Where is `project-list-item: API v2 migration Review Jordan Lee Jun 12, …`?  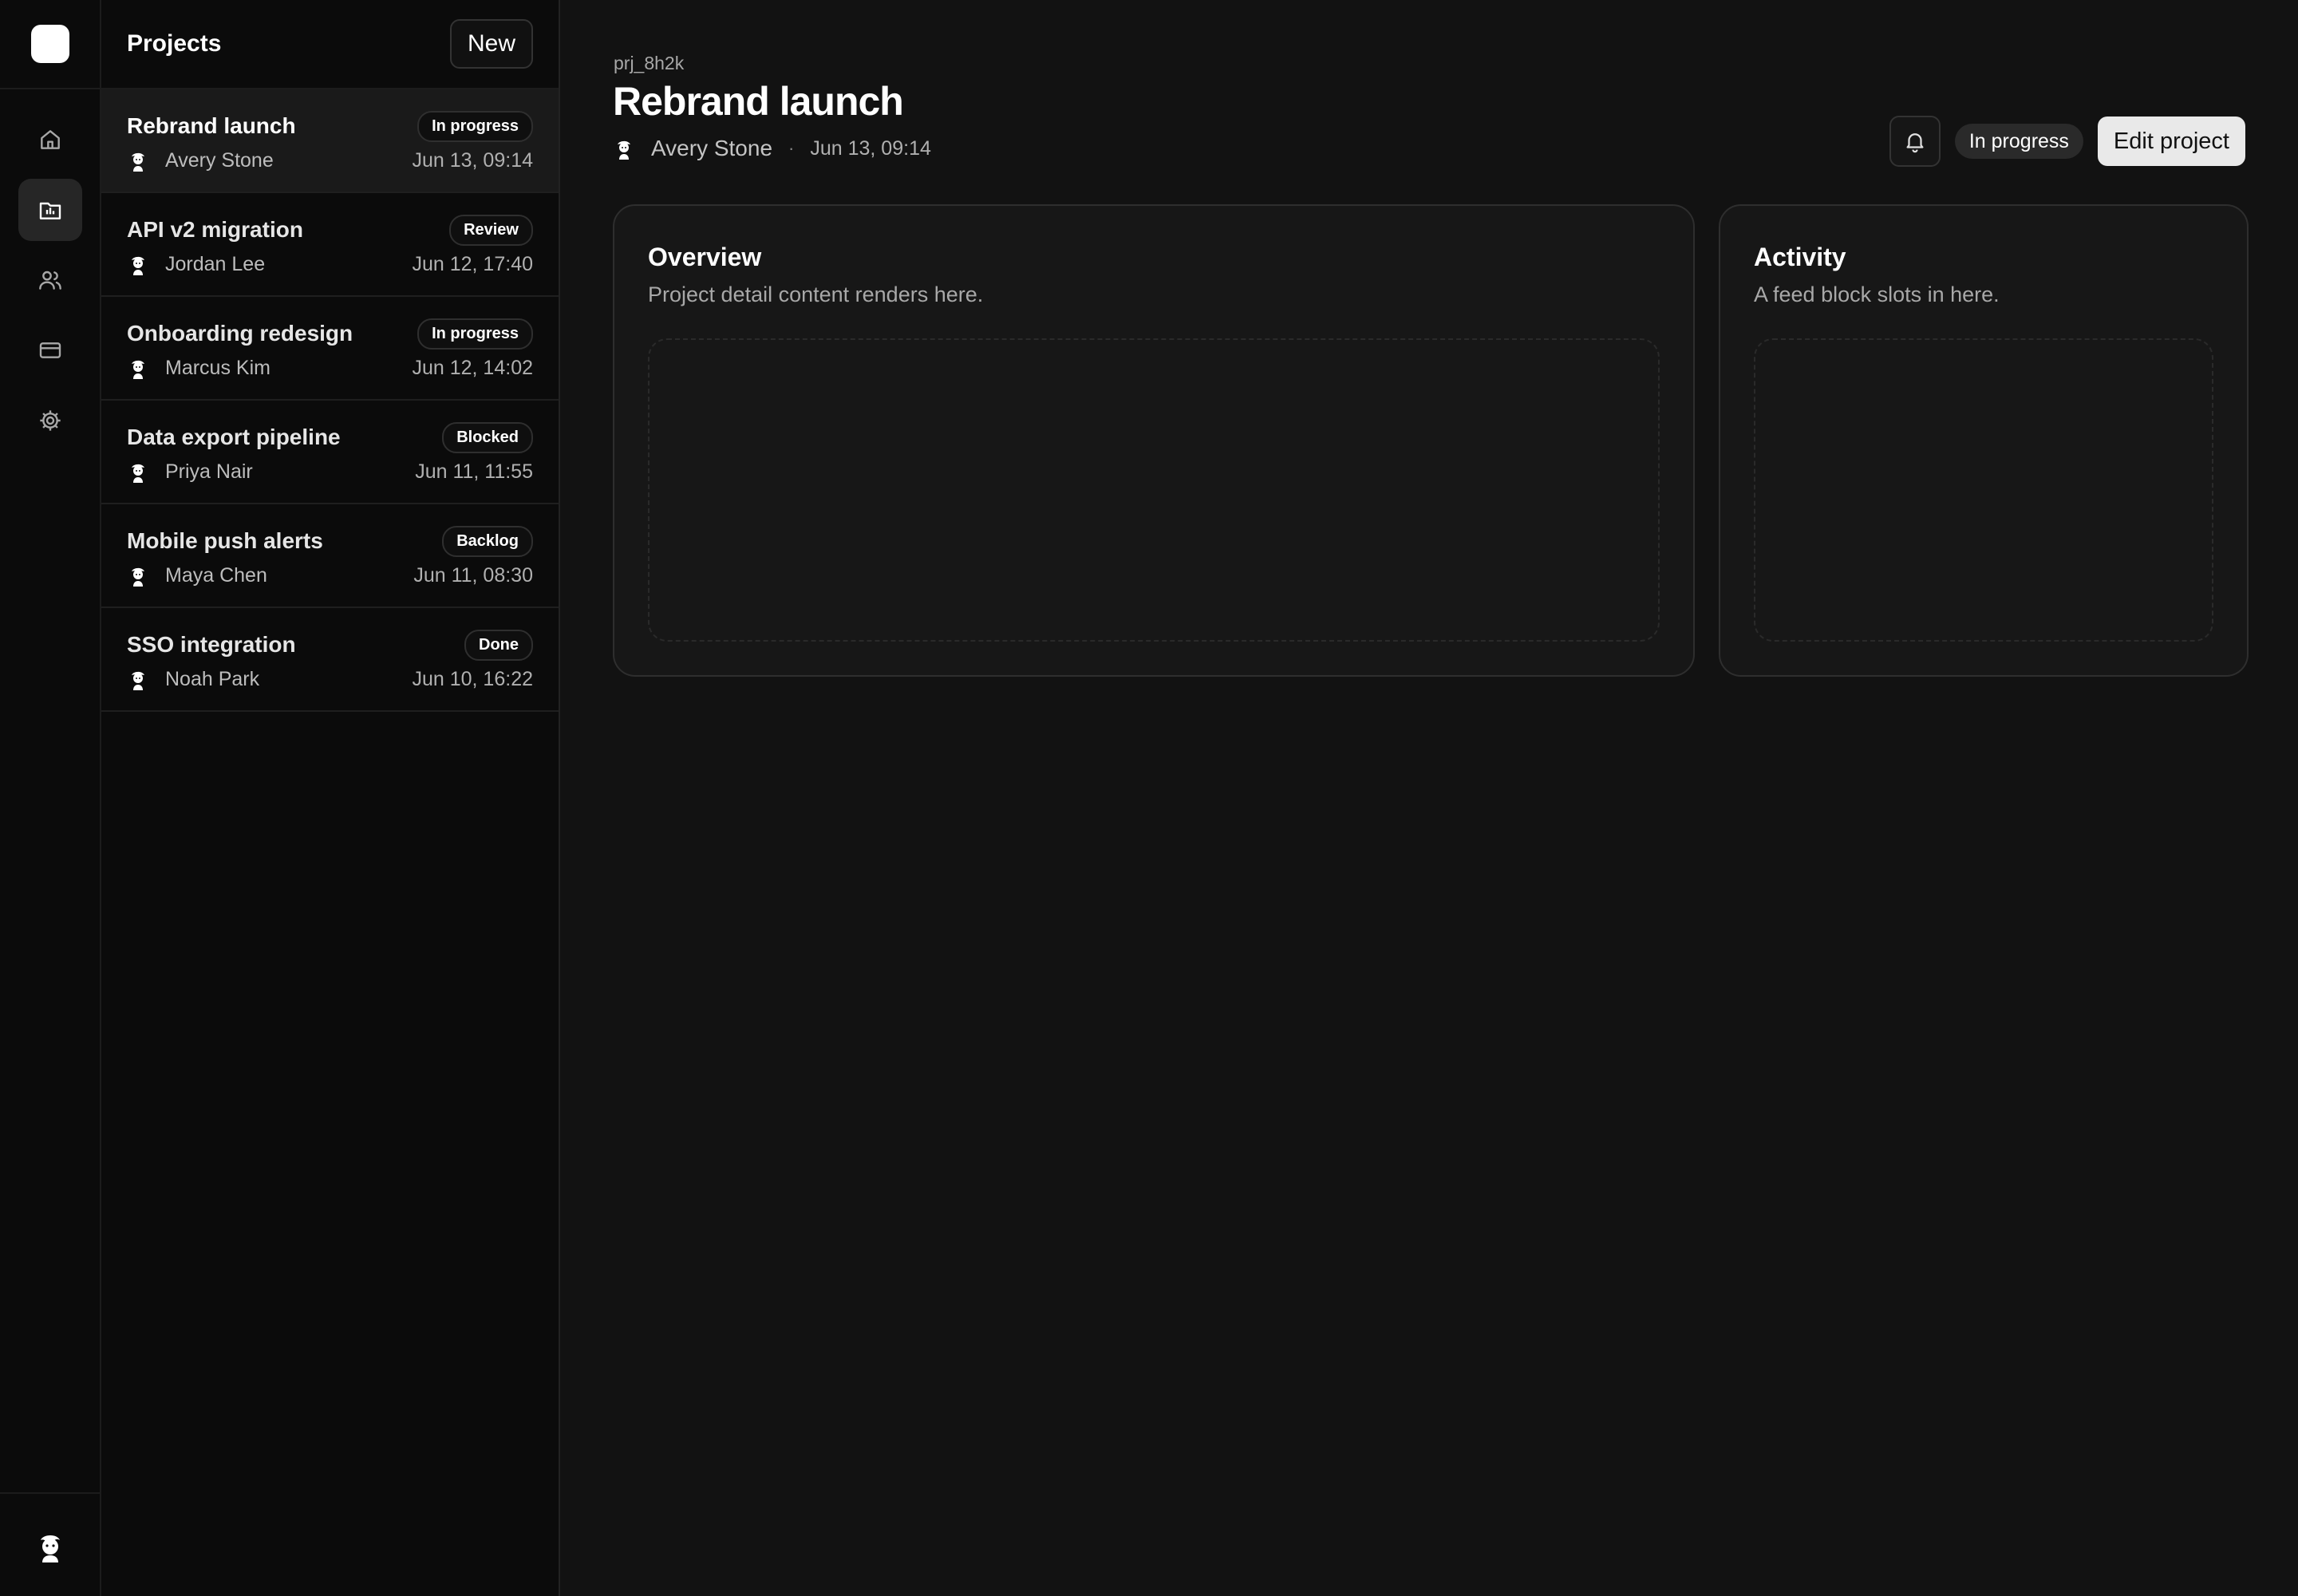
project-list-item: API v2 migration Review Jordan Lee Jun 12, … is located at coordinates (330, 245).